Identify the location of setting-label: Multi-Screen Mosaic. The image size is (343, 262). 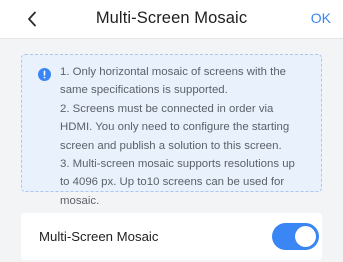
(99, 236).